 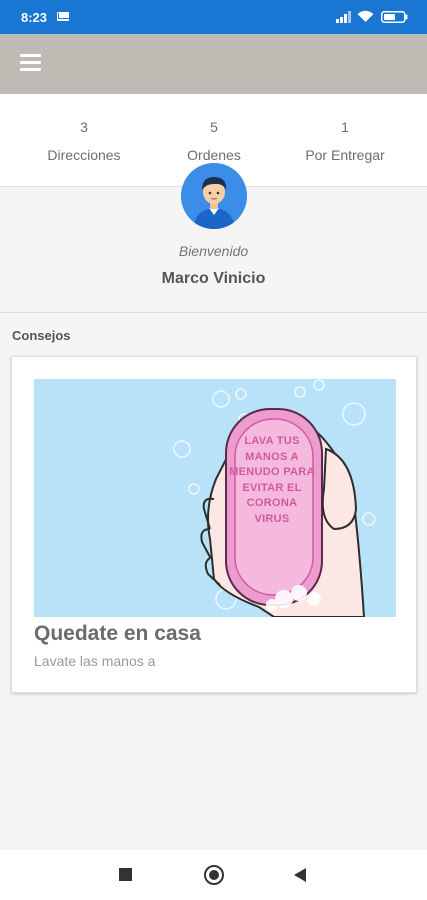 What do you see at coordinates (41, 335) in the screenshot?
I see `section-title: Consejos` at bounding box center [41, 335].